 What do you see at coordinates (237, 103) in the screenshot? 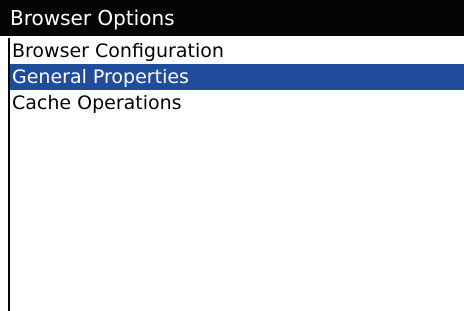
I see `menu-item-cache-operations: Cache Operations` at bounding box center [237, 103].